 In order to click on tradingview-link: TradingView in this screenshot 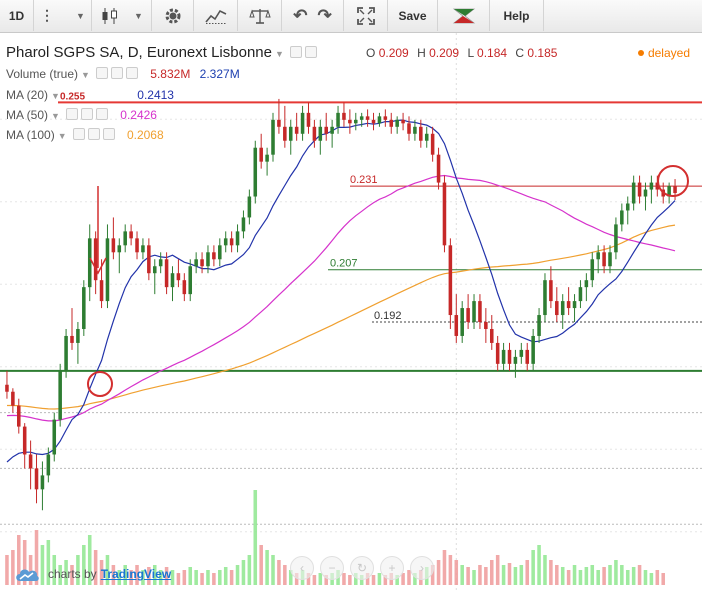, I will do `click(136, 574)`.